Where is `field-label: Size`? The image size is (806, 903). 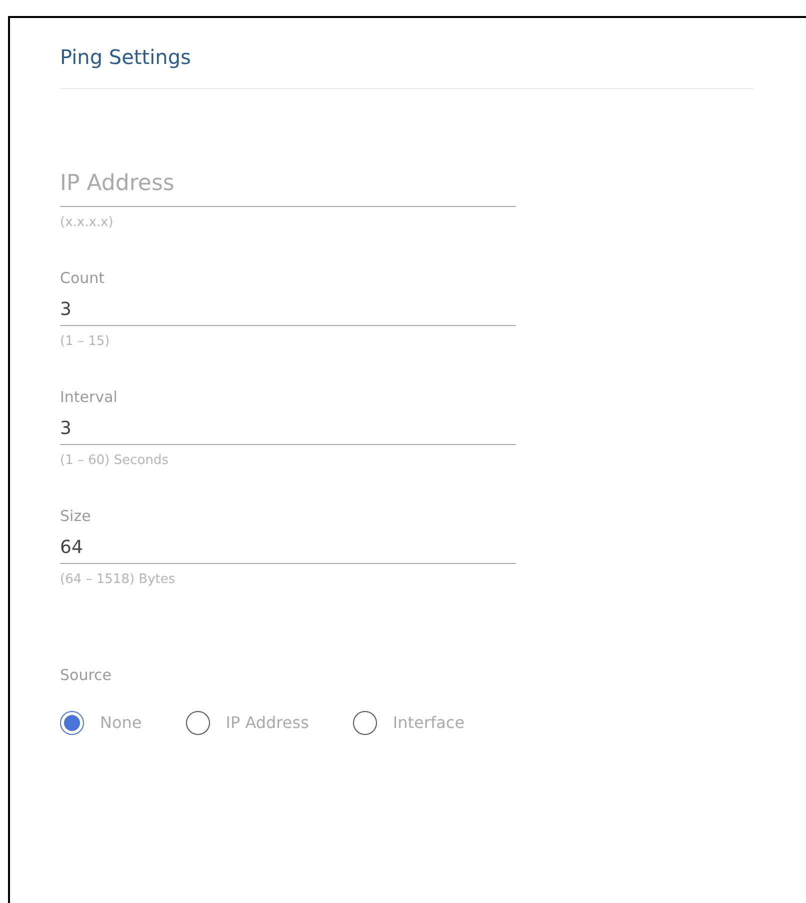 field-label: Size is located at coordinates (76, 516).